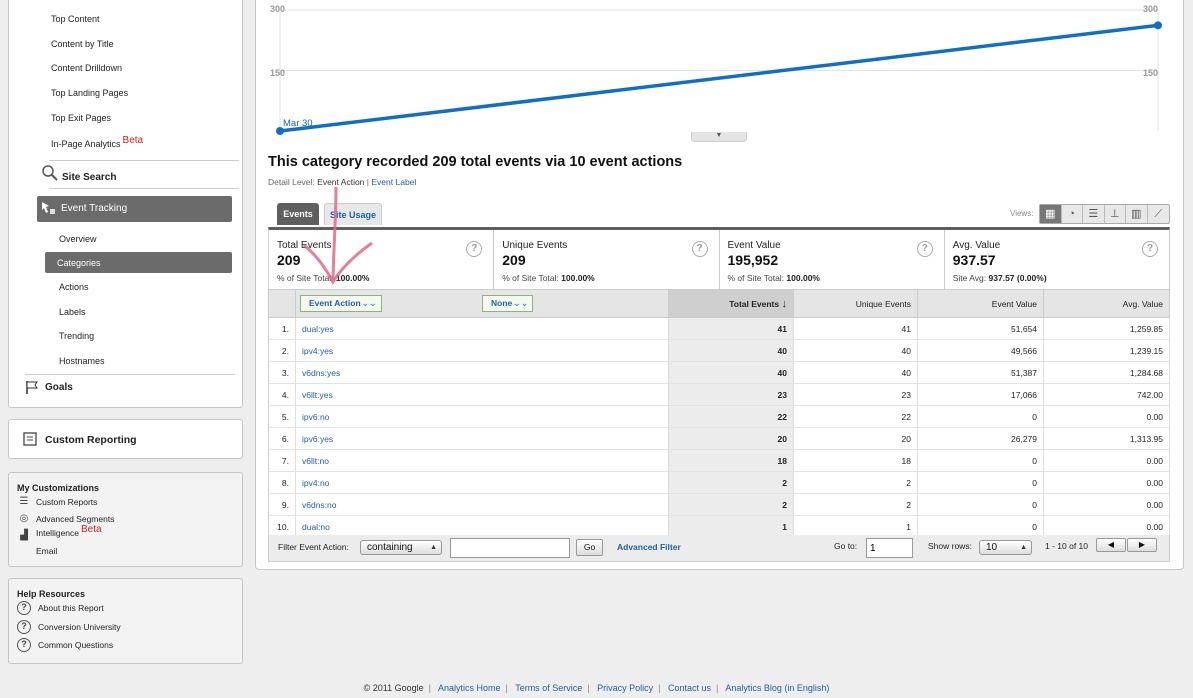 Image resolution: width=1193 pixels, height=698 pixels. What do you see at coordinates (75, 519) in the screenshot?
I see `link-advanced-segments: Advanced Segments` at bounding box center [75, 519].